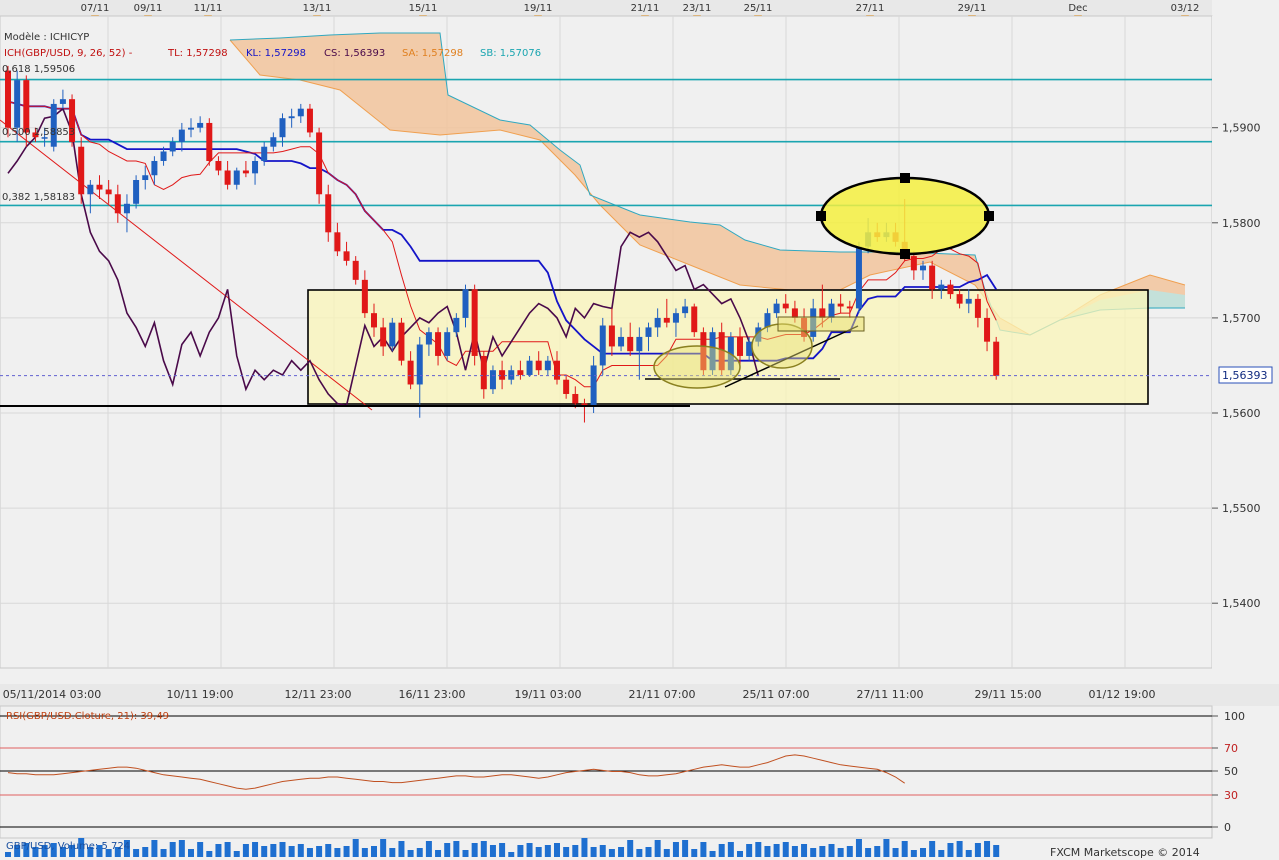 The image size is (1279, 860). Describe the element at coordinates (510, 53) in the screenshot. I see `legend-sb: SB: 1,57076` at that location.